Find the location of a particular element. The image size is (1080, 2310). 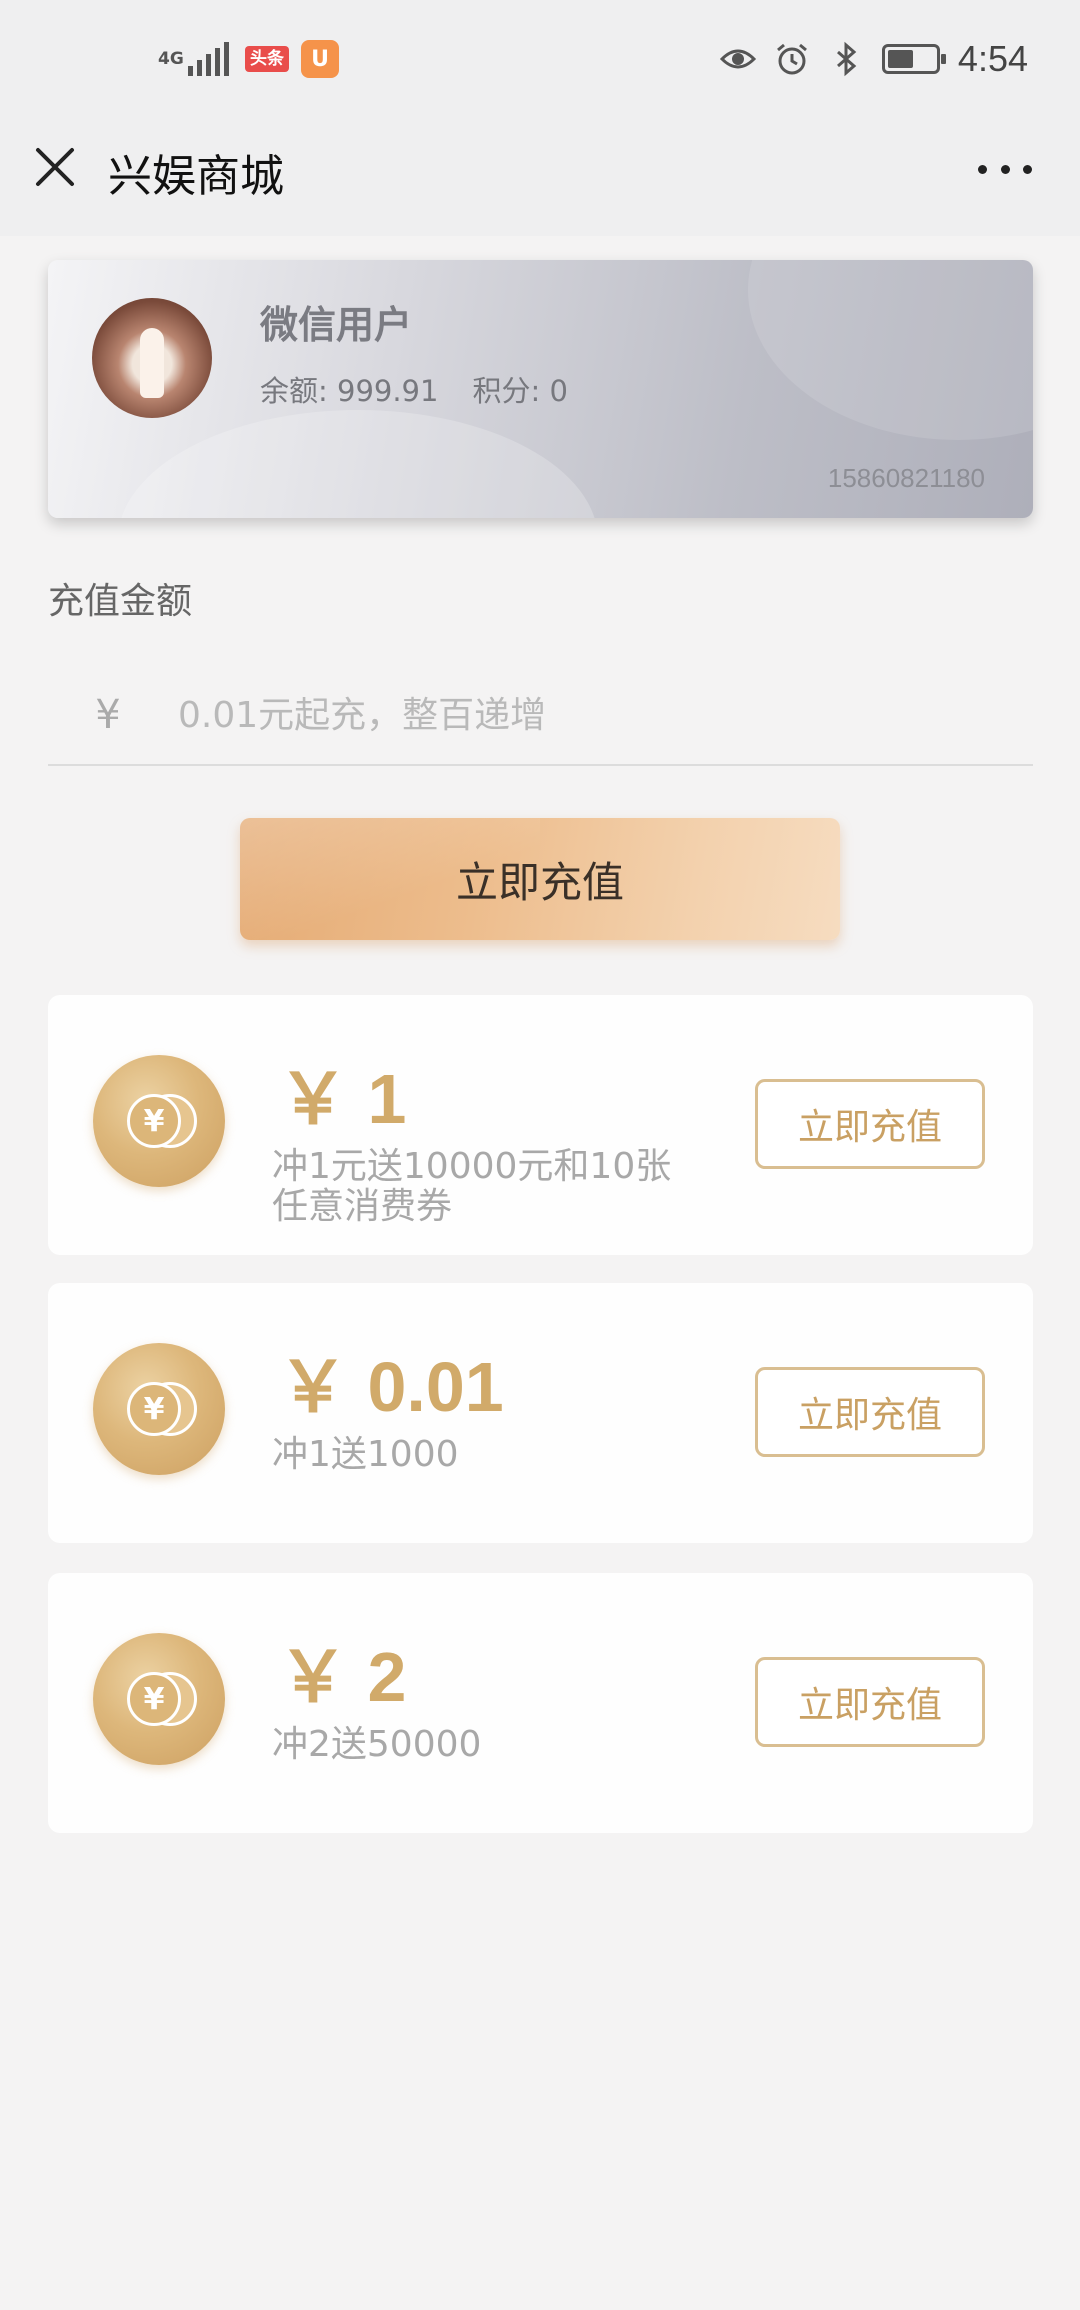

status-bar: 4G 头条 U 4:54 is located at coordinates (540, 60).